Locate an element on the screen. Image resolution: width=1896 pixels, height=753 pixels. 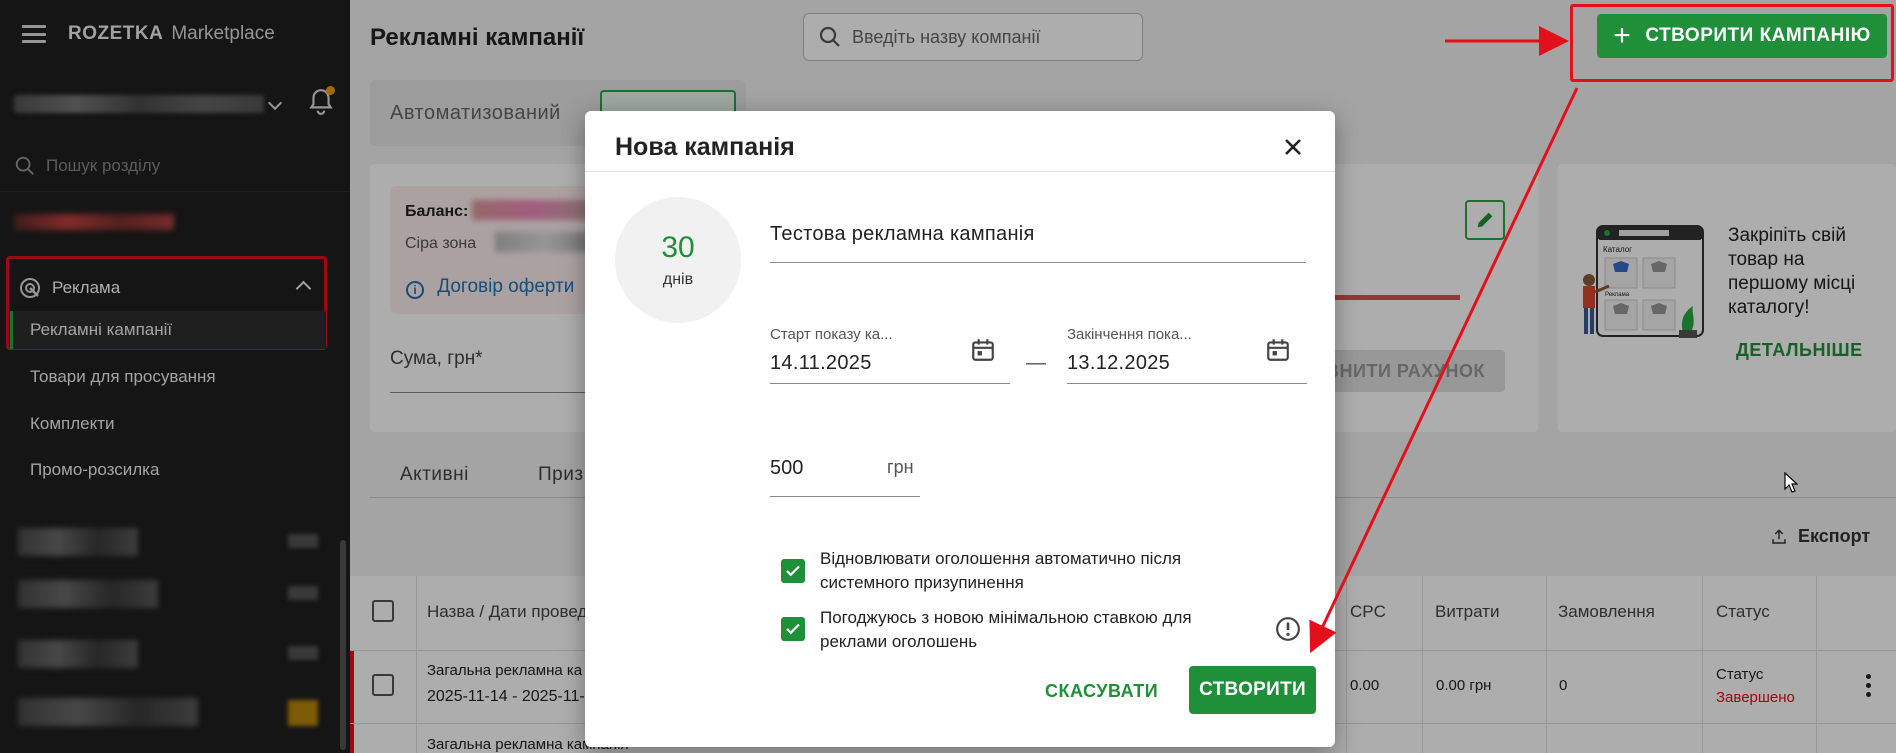
annotation-arrows is located at coordinates (1444, 340).